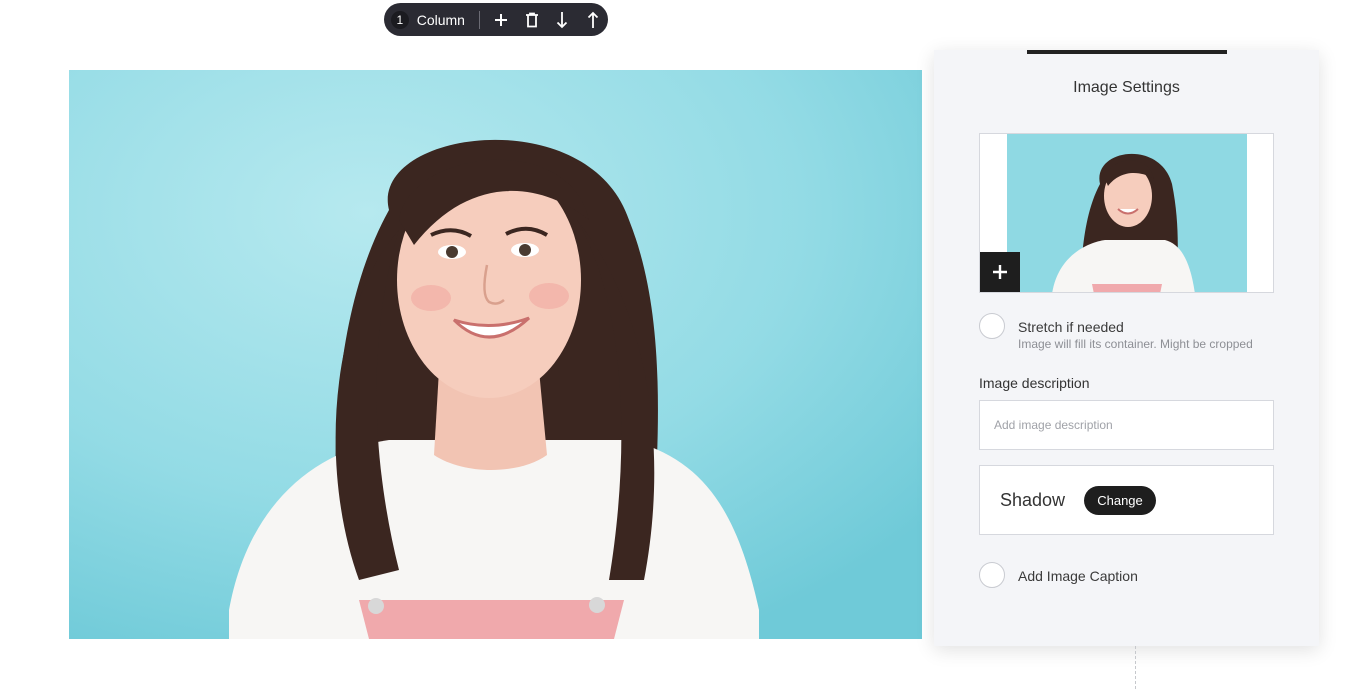 Image resolution: width=1353 pixels, height=689 pixels. I want to click on column-index-badge: 1, so click(400, 19).